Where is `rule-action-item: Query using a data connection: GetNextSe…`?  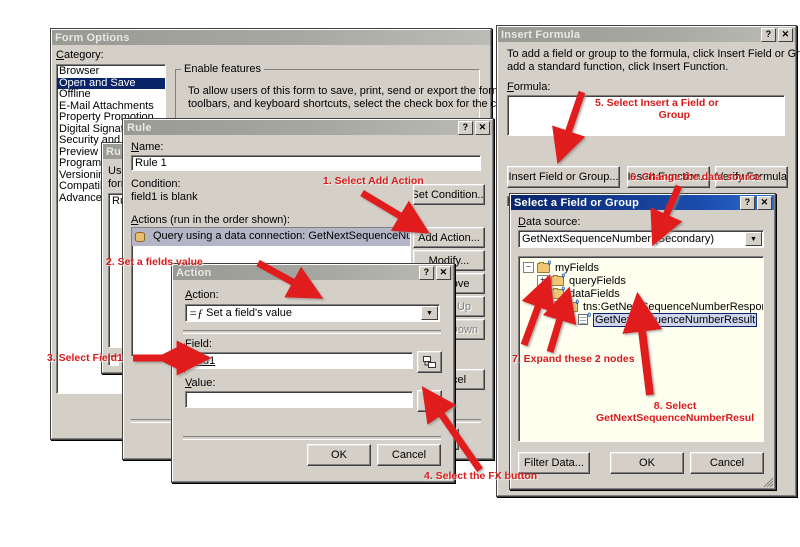 rule-action-item: Query using a data connection: GetNextSe… is located at coordinates (271, 237).